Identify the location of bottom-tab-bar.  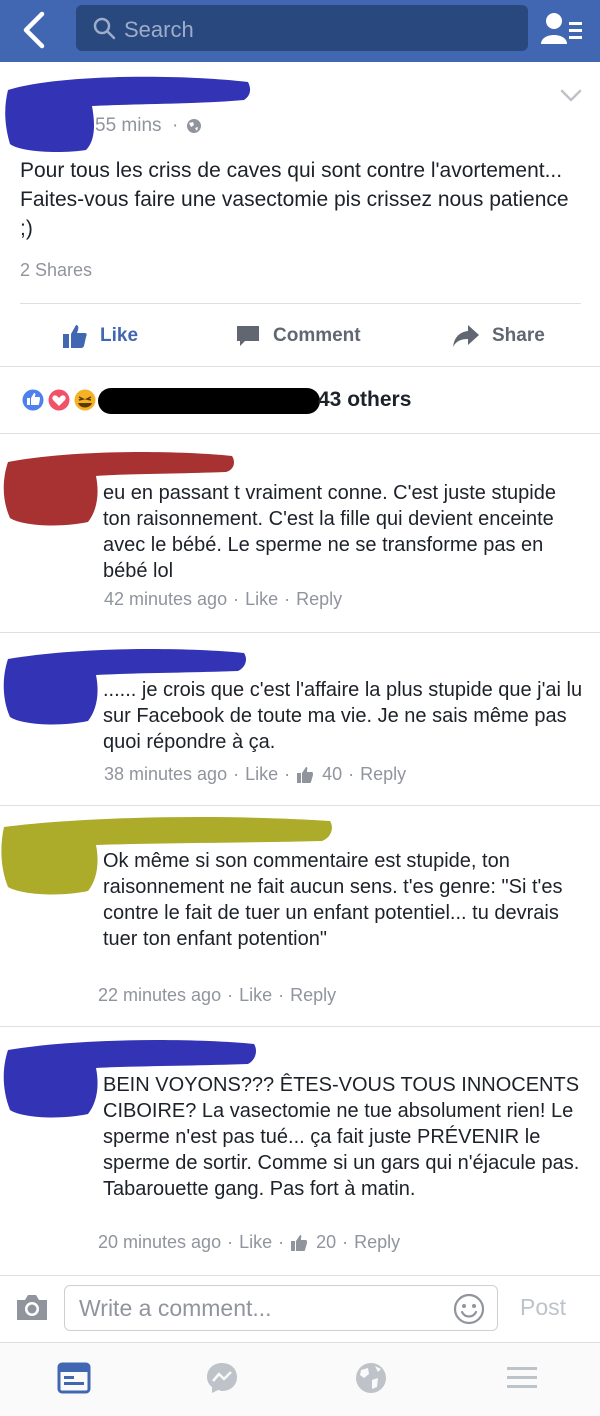
(300, 1379).